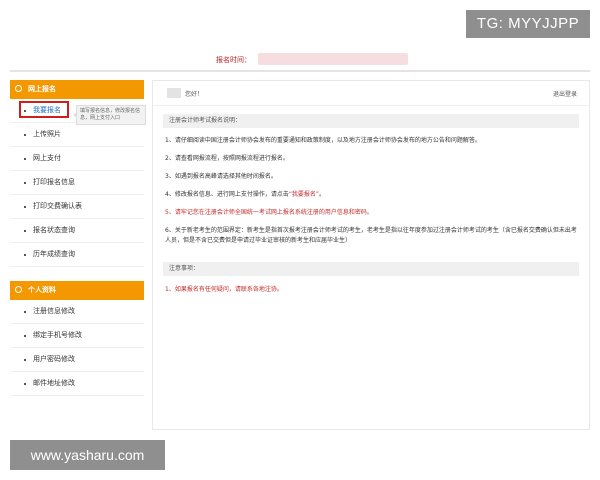 This screenshot has width=600, height=480. I want to click on sidebar-item-upload-photo: 上传照片, so click(77, 135).